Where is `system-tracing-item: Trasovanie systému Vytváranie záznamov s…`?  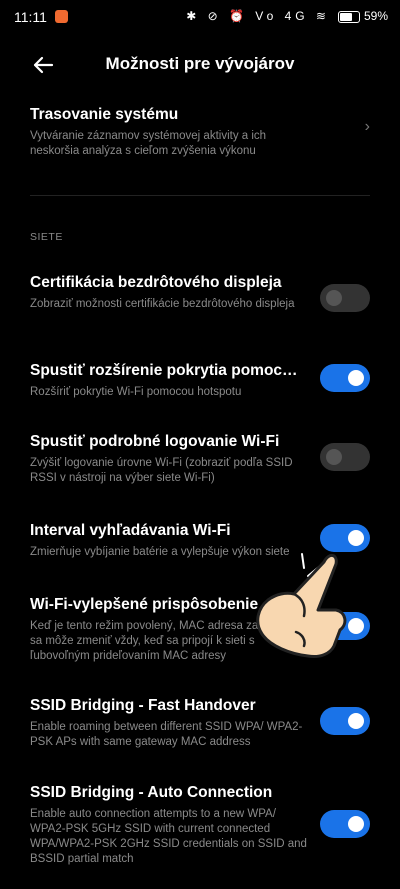
system-tracing-item: Trasovanie systému Vytváranie záznamov s… is located at coordinates (200, 132).